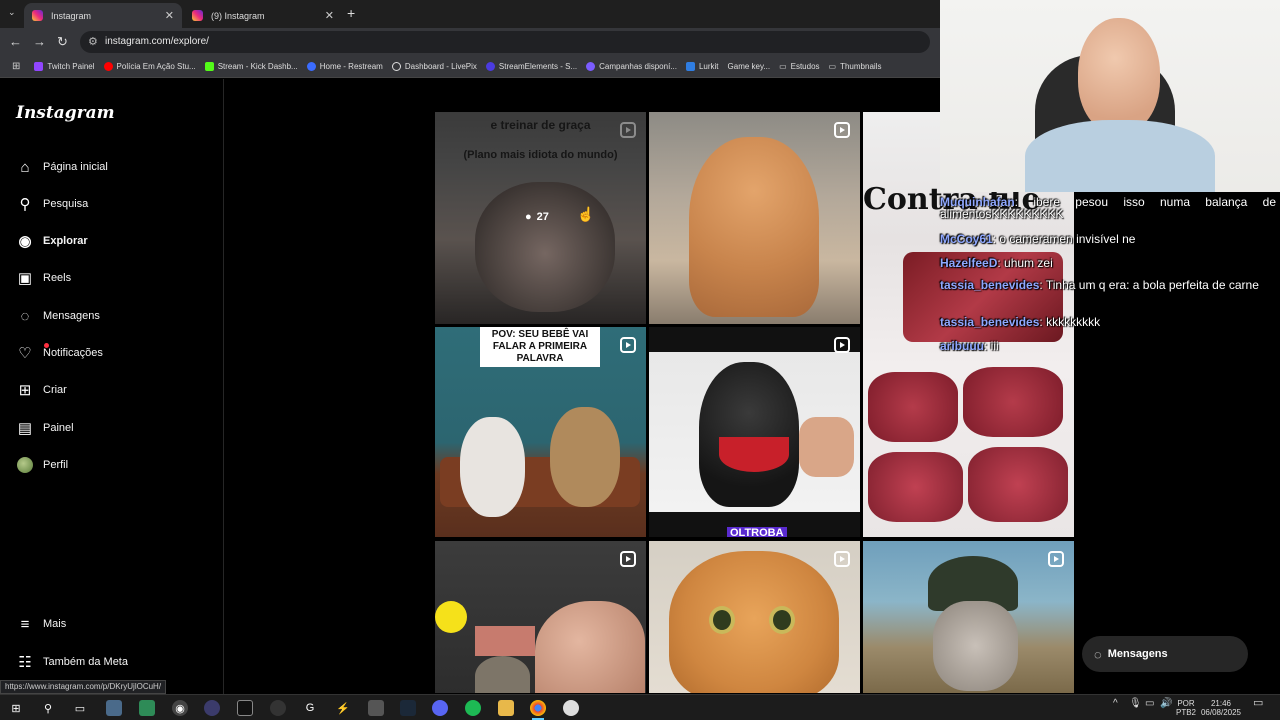 This screenshot has width=1280, height=720. I want to click on heart-icon: ♡, so click(25, 353).